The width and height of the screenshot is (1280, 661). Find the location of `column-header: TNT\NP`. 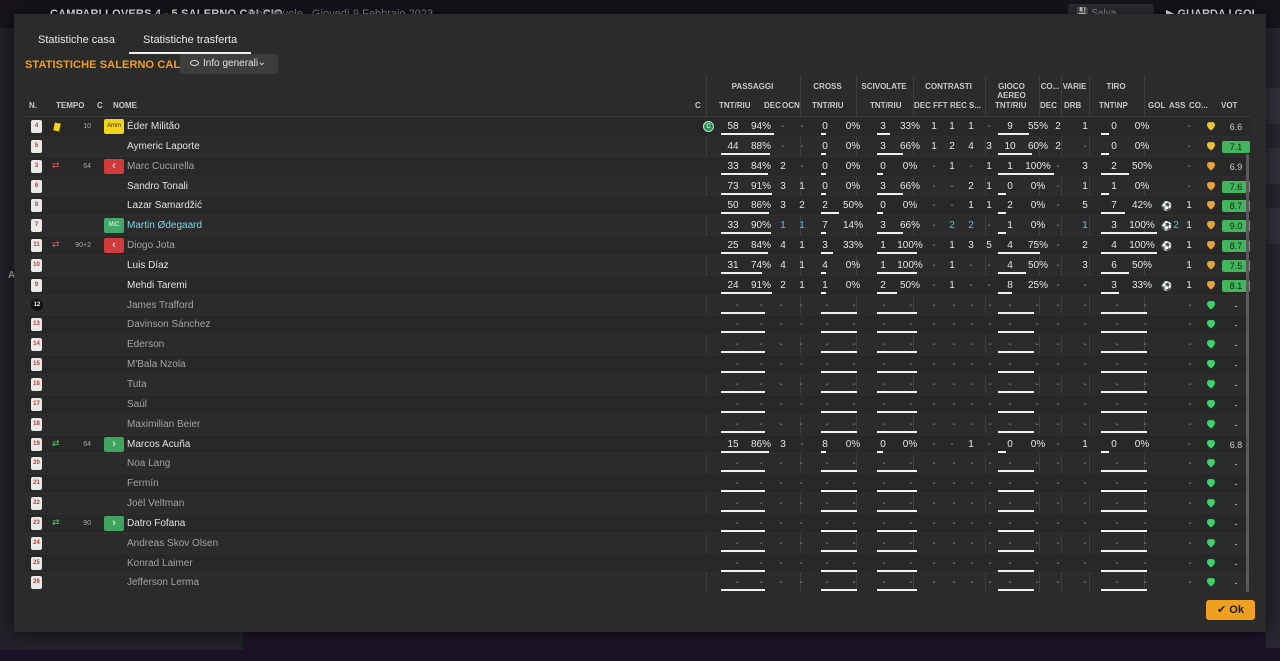

column-header: TNT\NP is located at coordinates (1113, 105).